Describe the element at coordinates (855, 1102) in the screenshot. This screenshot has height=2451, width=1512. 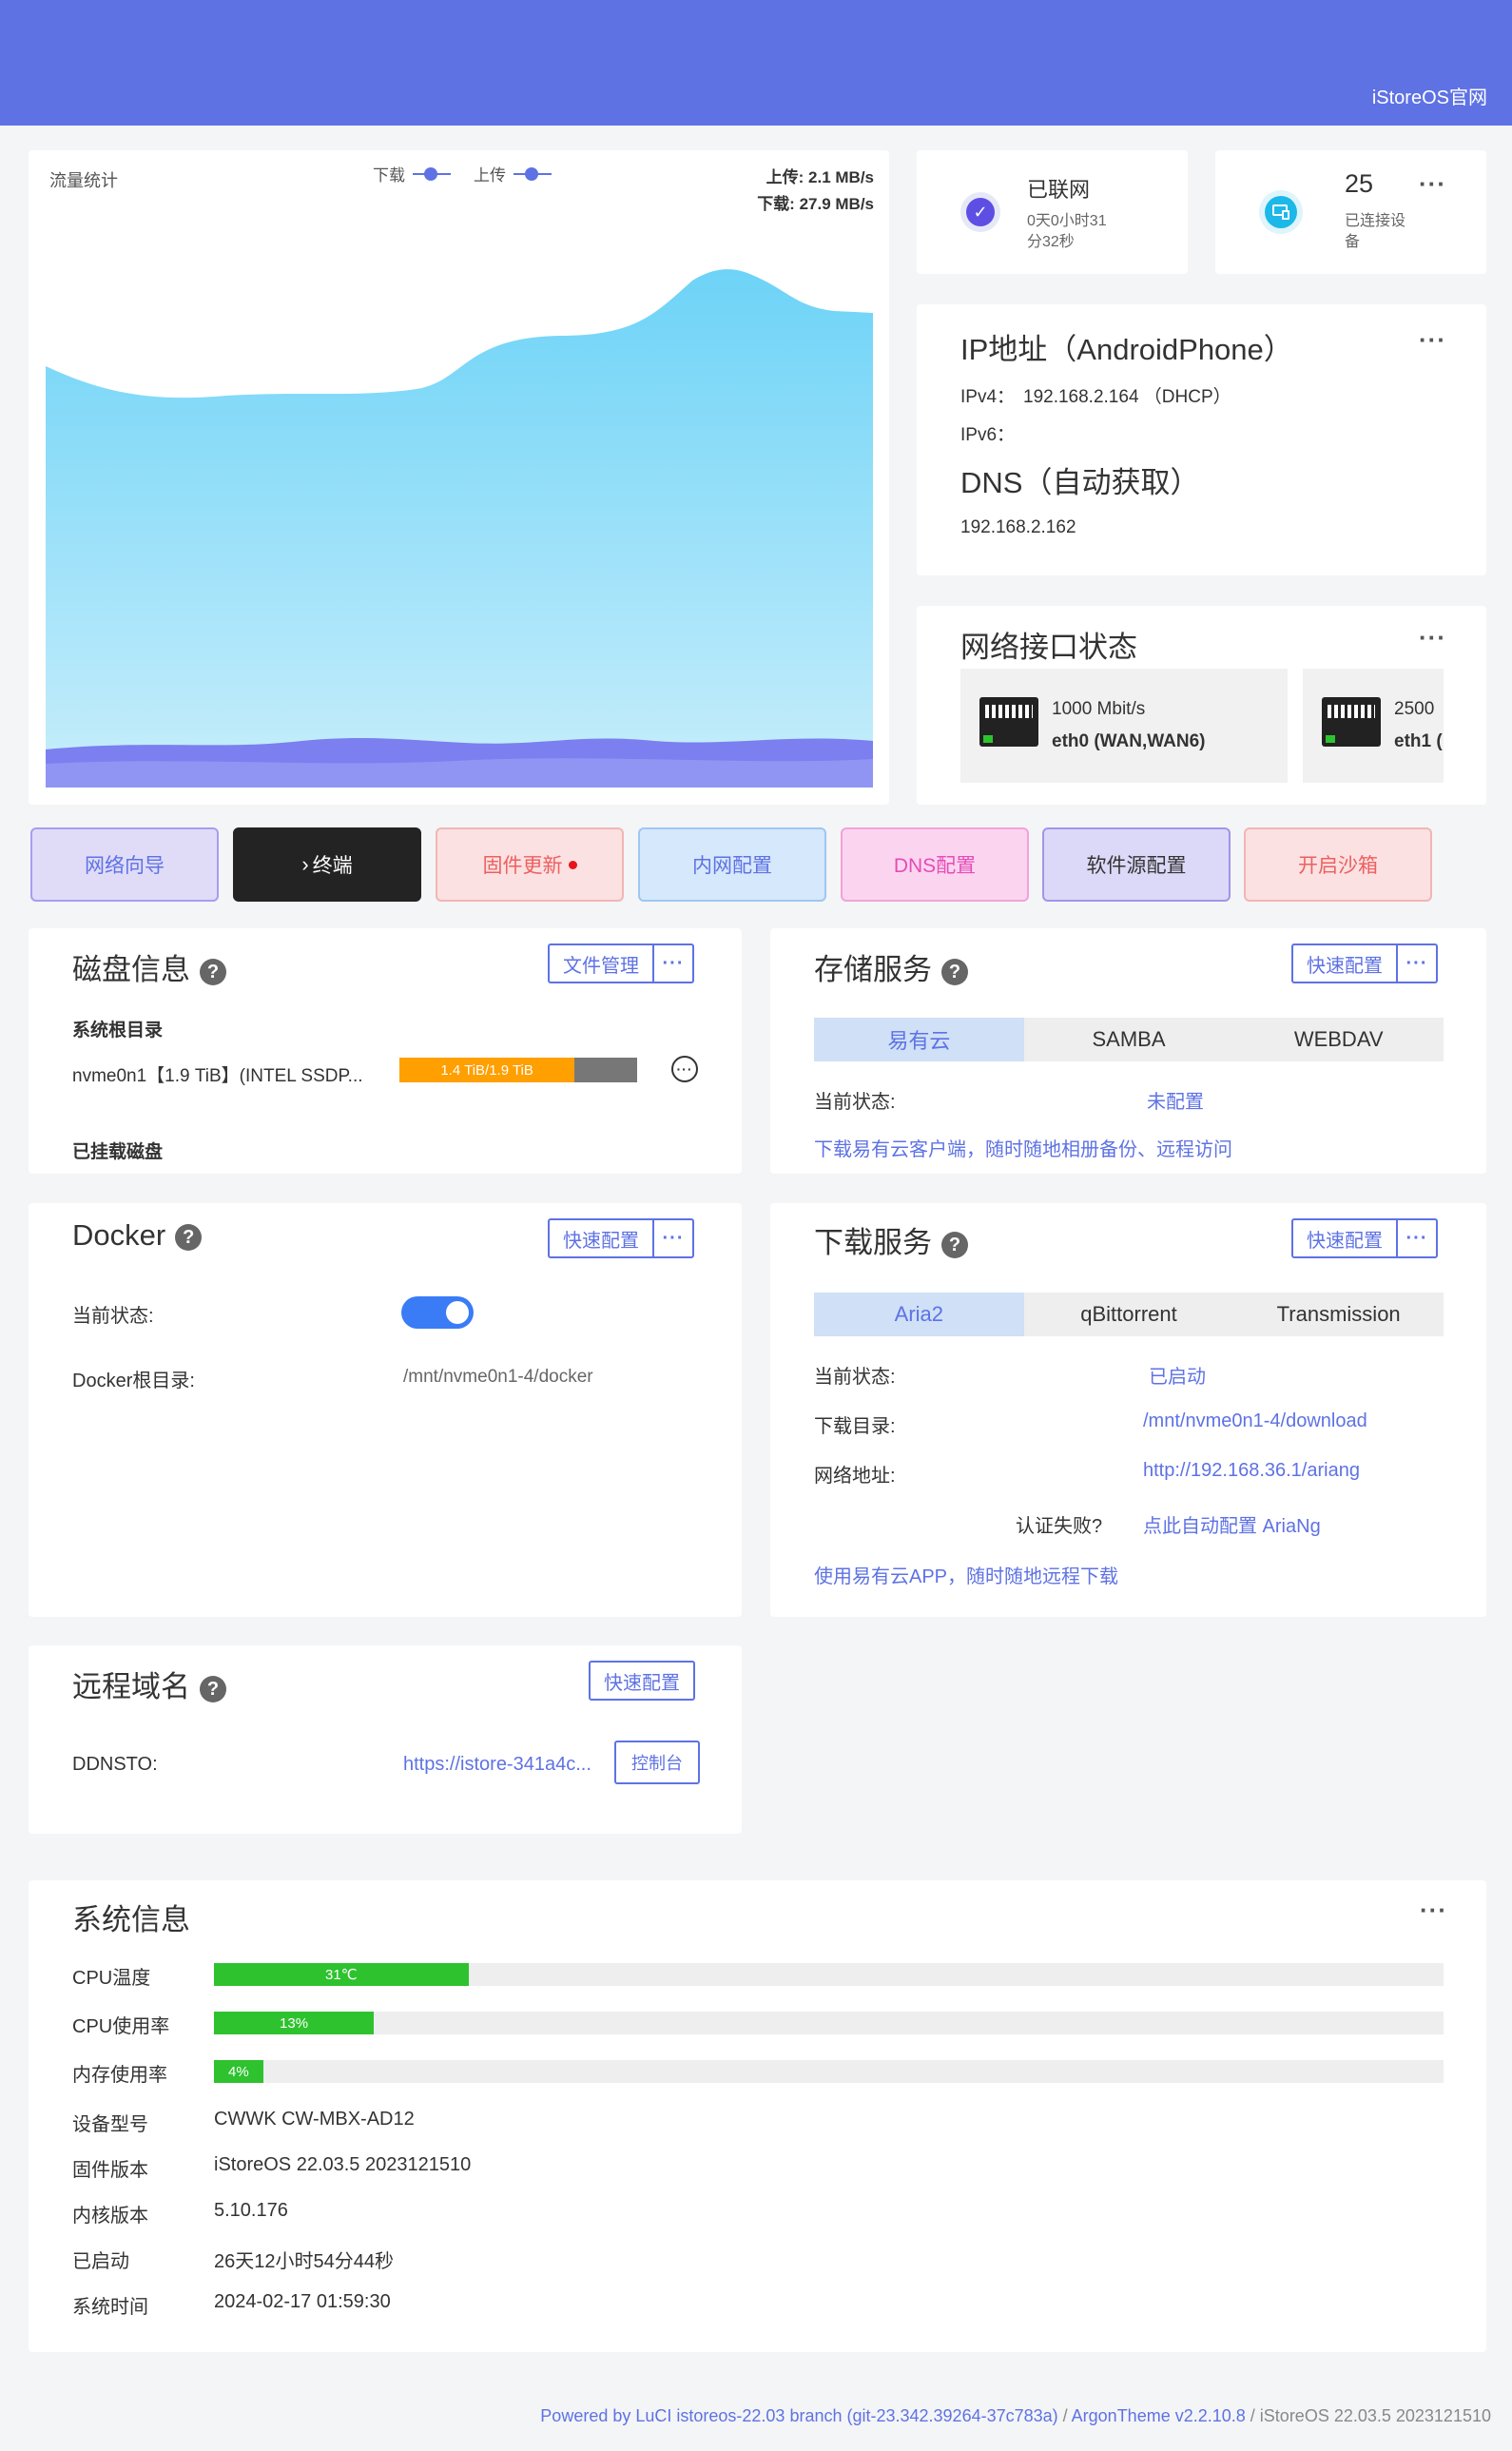
I see `storage-status-label: 当前状态:` at that location.